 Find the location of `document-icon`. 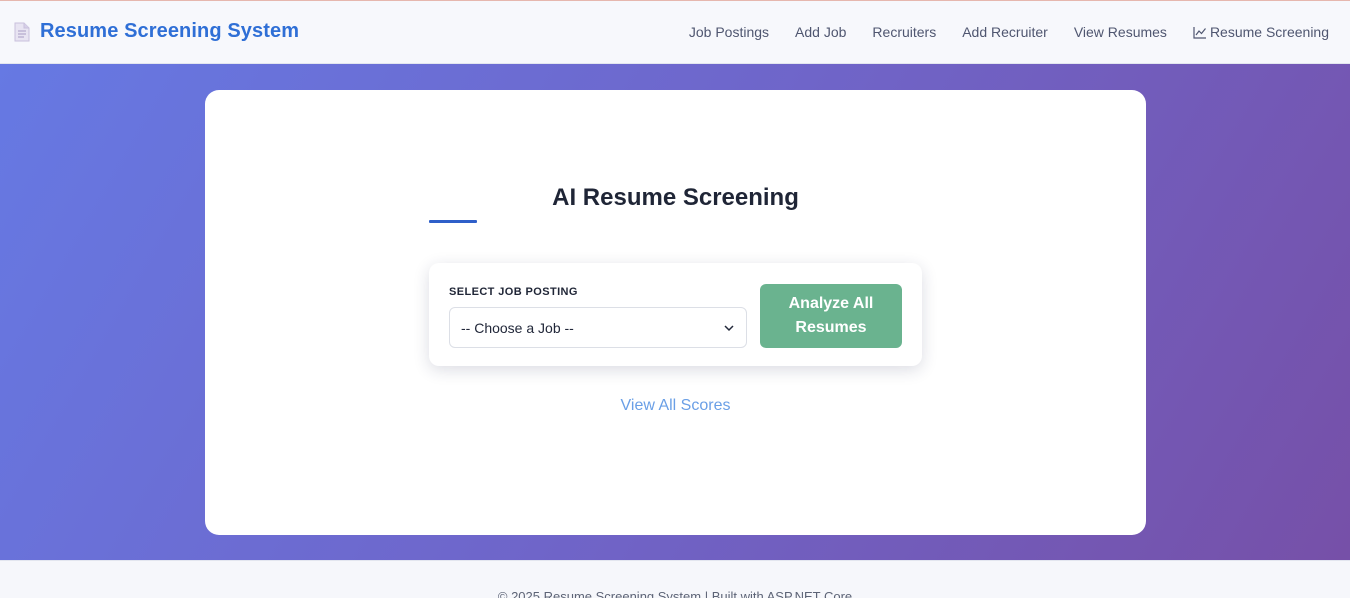

document-icon is located at coordinates (22, 32).